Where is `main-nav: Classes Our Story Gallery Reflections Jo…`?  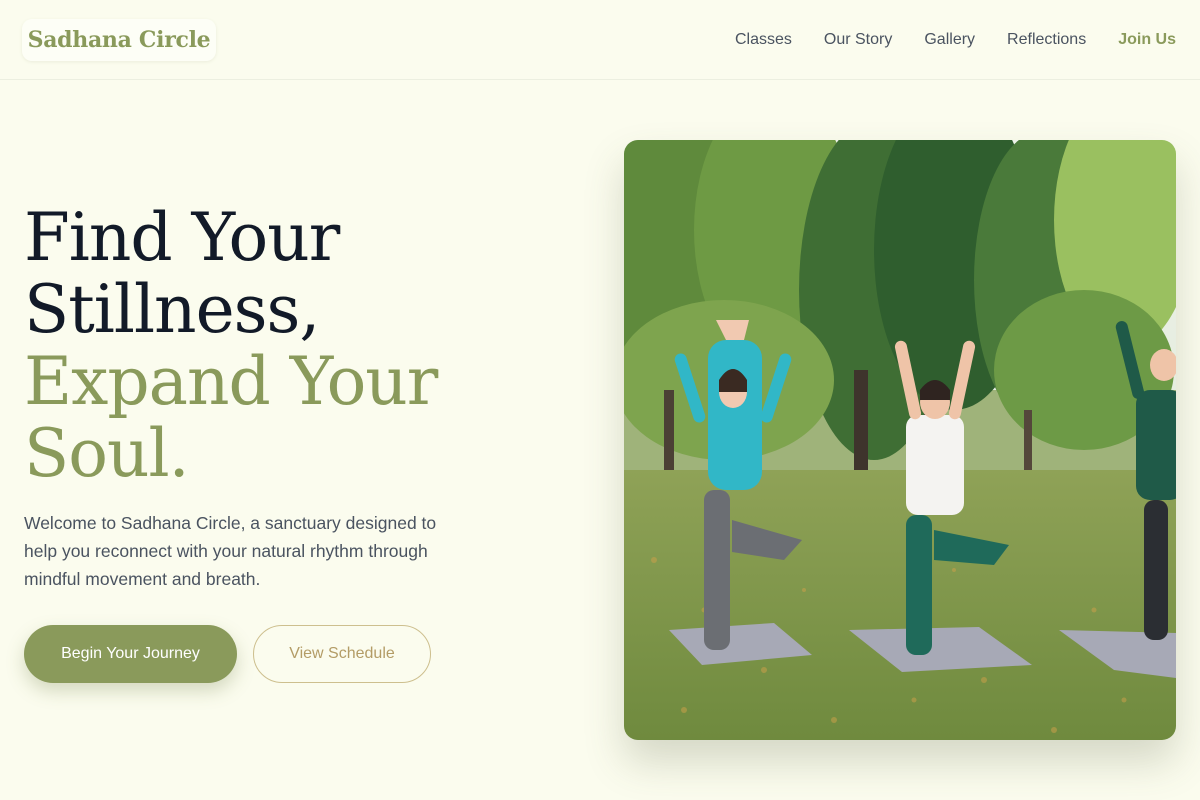
main-nav: Classes Our Story Gallery Reflections Jo… is located at coordinates (955, 40).